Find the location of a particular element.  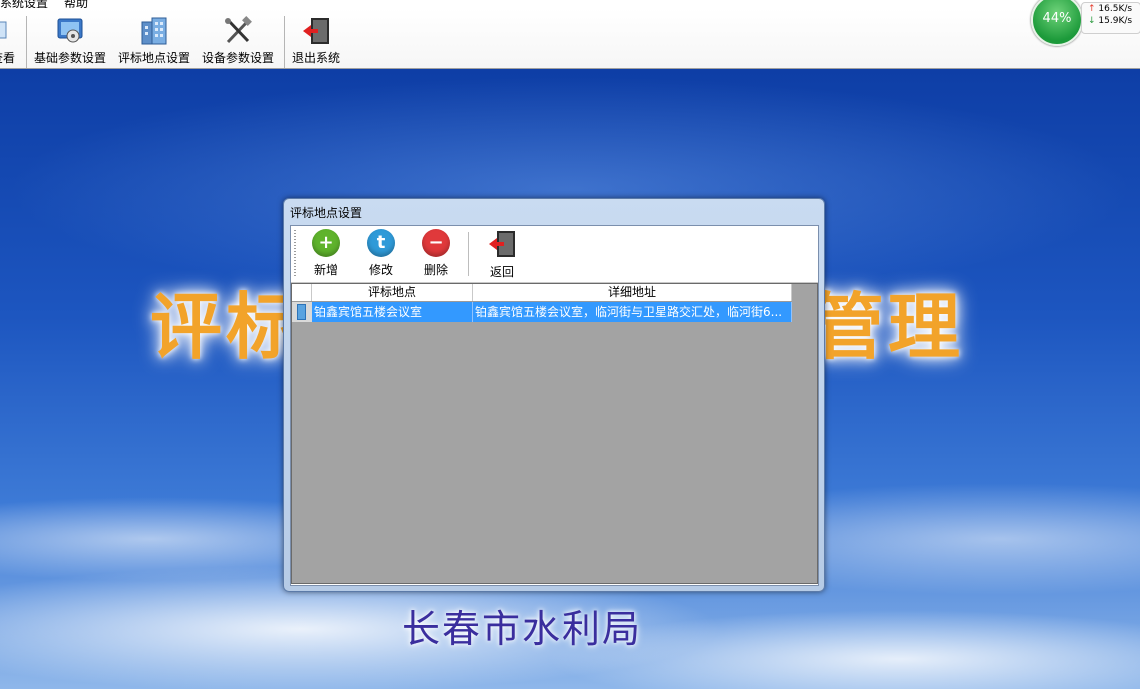

exit-door-icon is located at coordinates (316, 31).